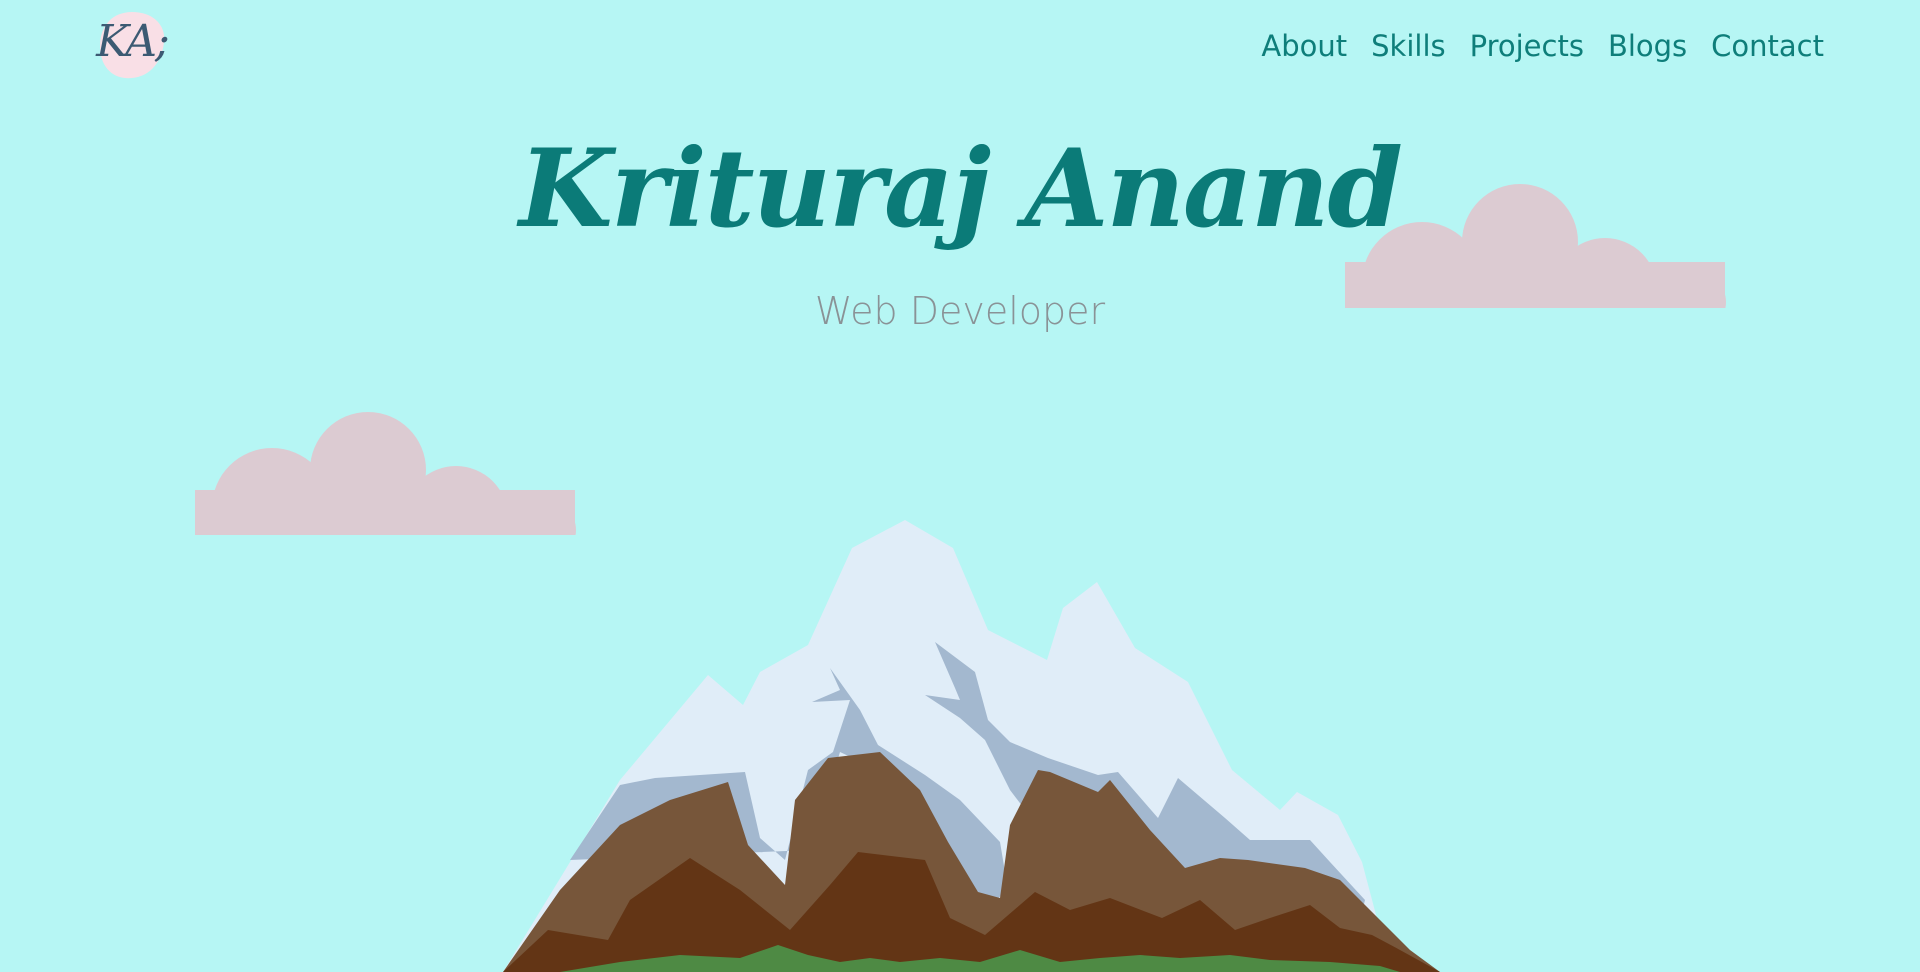 Image resolution: width=1920 pixels, height=972 pixels. Describe the element at coordinates (960, 311) in the screenshot. I see `hero-role: Web Developer` at that location.